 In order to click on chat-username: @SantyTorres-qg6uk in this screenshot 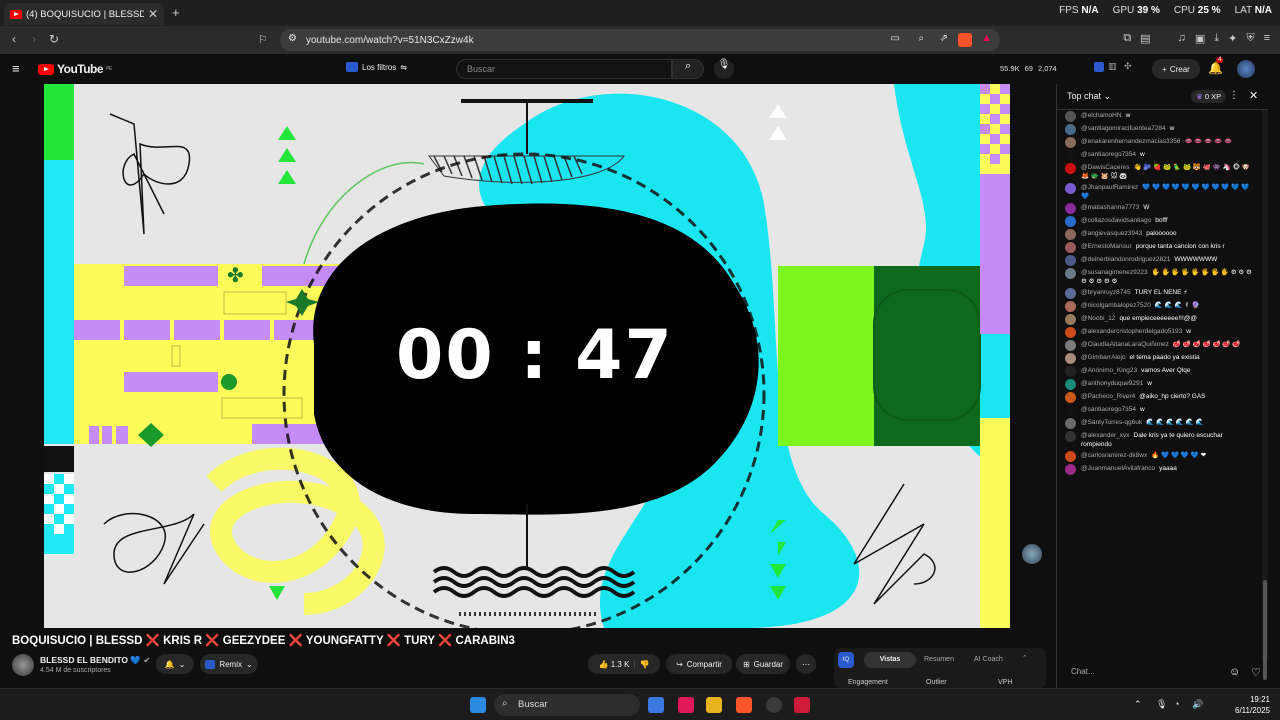, I will do `click(1111, 422)`.